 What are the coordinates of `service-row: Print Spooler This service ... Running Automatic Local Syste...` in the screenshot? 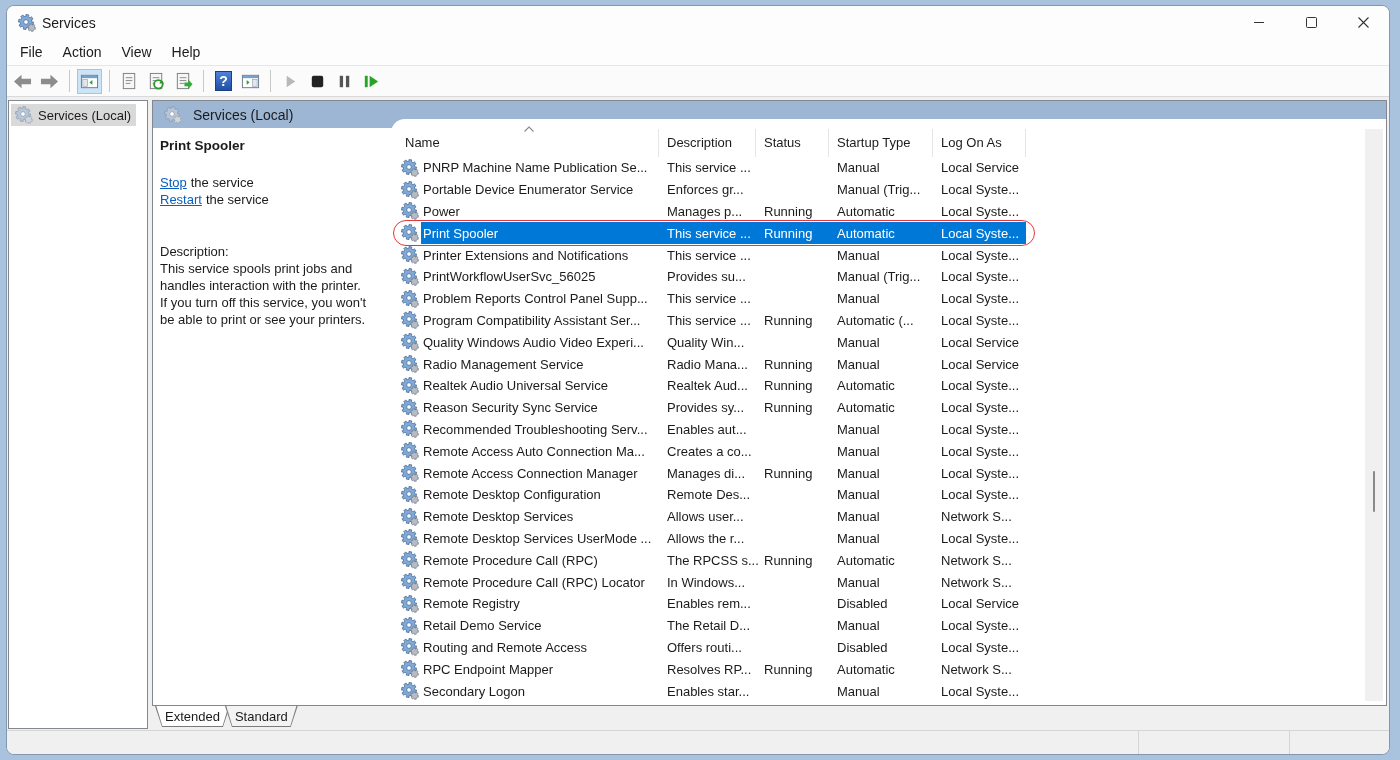 It's located at (723, 233).